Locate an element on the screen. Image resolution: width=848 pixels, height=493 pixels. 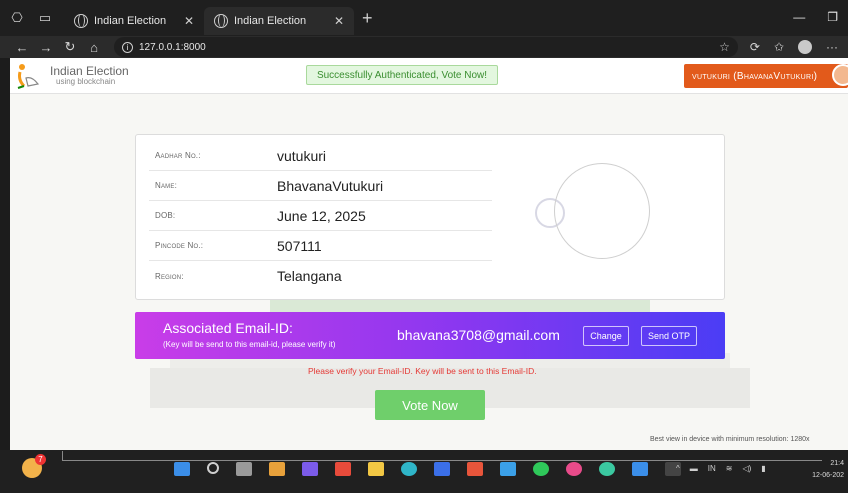
detail-row-region: Region: Telangana is located at coordinates (320, 276).